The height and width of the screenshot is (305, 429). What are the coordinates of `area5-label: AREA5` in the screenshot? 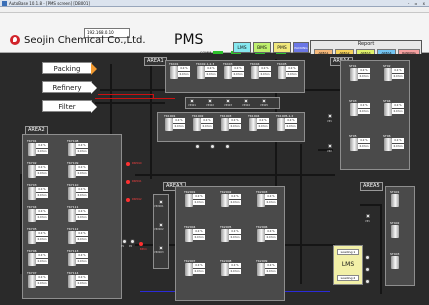 It's located at (371, 186).